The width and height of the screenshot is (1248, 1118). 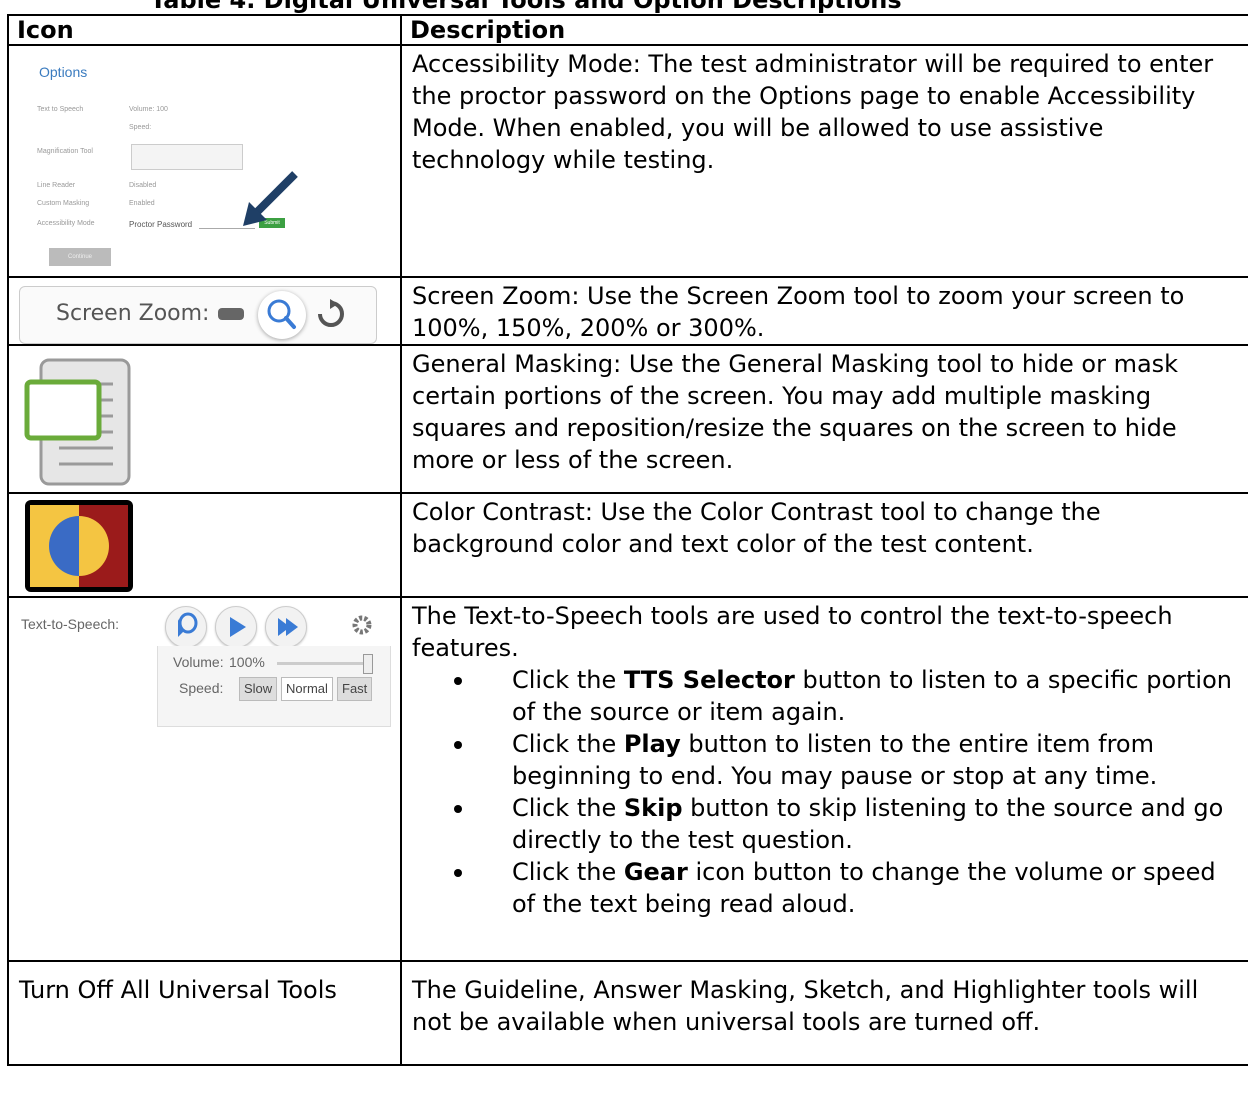 I want to click on gear-icon, so click(x=362, y=625).